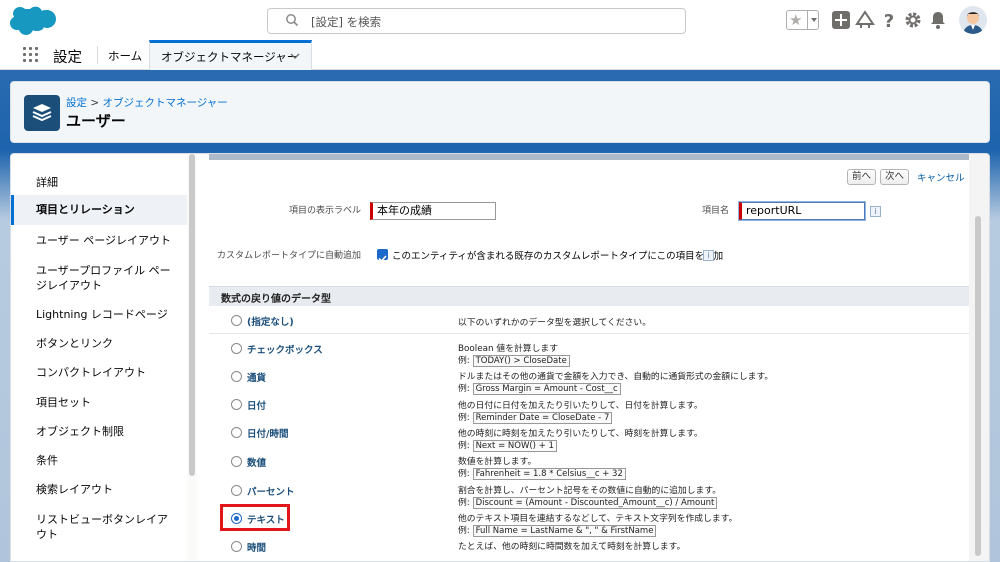 The width and height of the screenshot is (1000, 562). What do you see at coordinates (288, 256) in the screenshot?
I see `auto-add-label: カスタムレポートタイプに自動追加` at bounding box center [288, 256].